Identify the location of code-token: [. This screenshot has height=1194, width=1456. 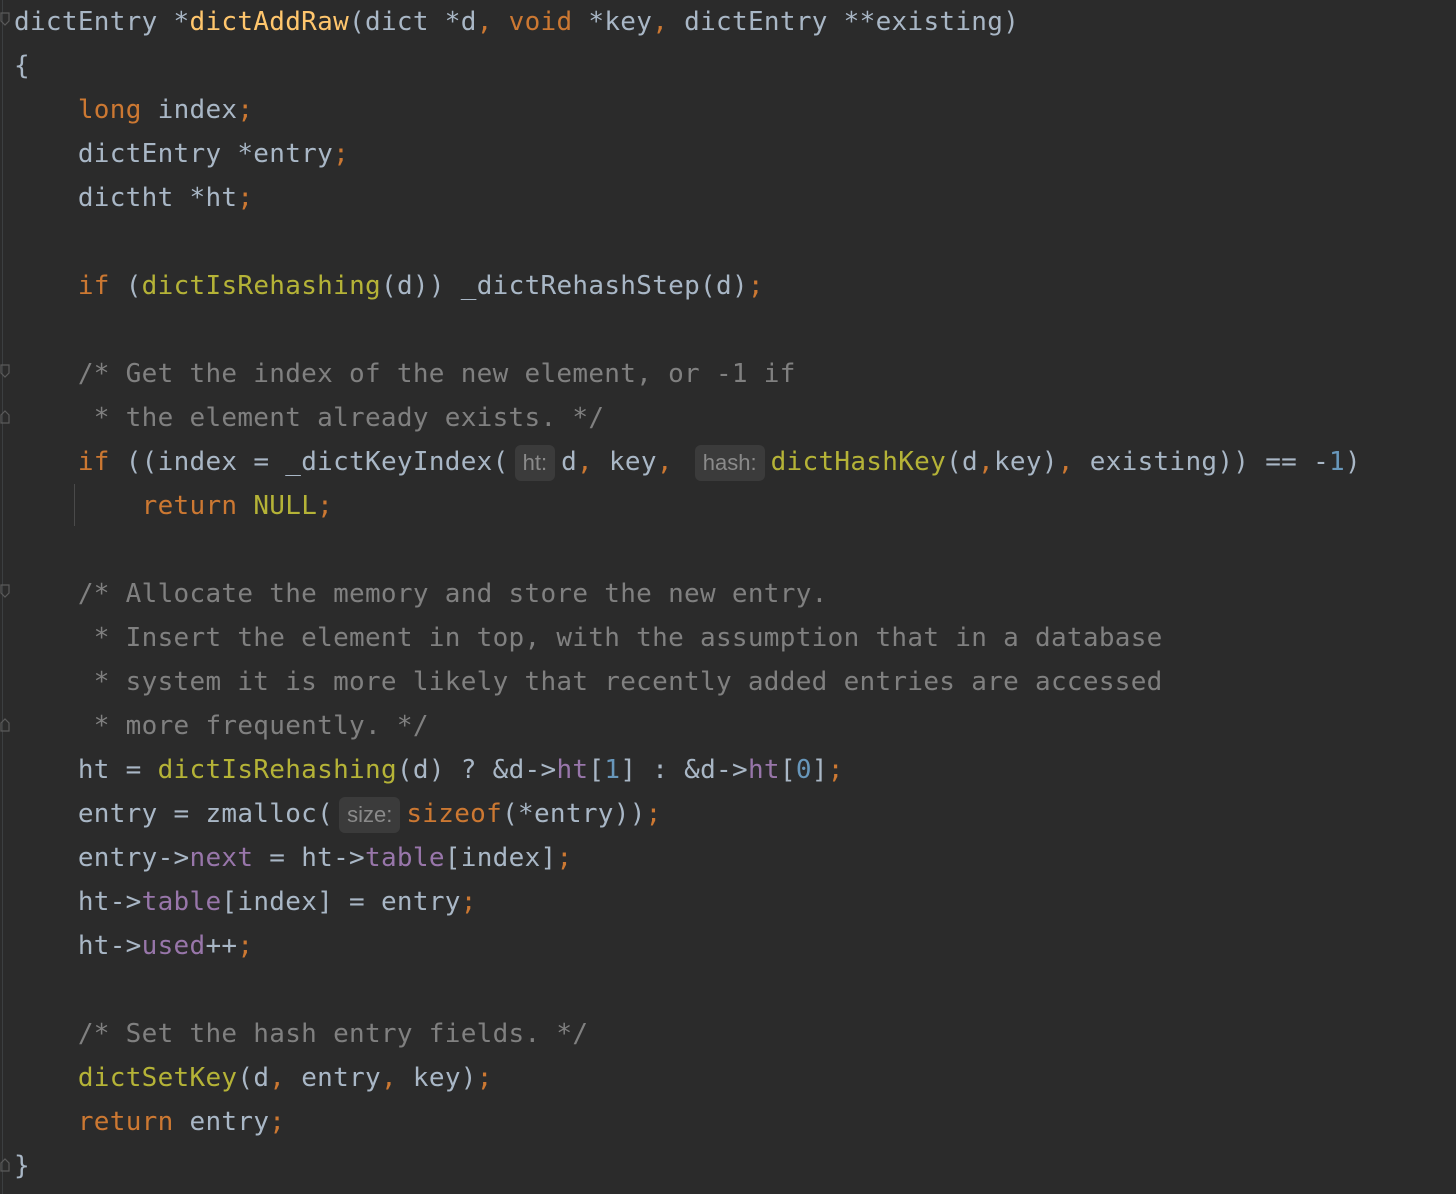
(787, 770).